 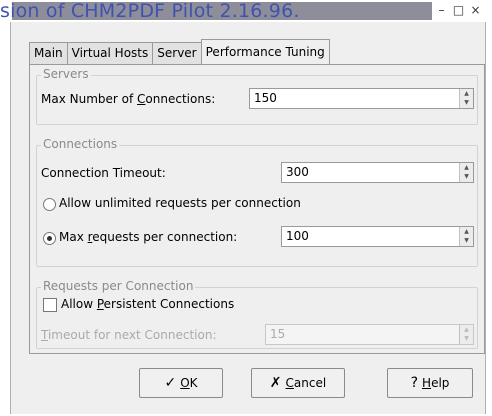 I want to click on max-requests-value: 100, so click(x=297, y=236).